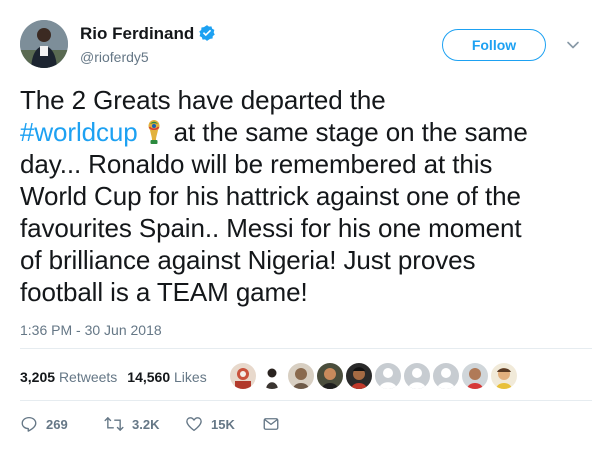 The width and height of the screenshot is (612, 455). I want to click on avatar-image, so click(44, 44).